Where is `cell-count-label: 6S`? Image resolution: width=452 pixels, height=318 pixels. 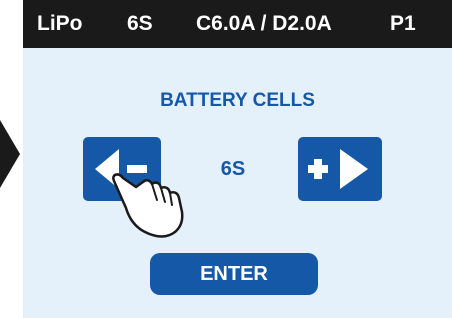
cell-count-label: 6S is located at coordinates (140, 23).